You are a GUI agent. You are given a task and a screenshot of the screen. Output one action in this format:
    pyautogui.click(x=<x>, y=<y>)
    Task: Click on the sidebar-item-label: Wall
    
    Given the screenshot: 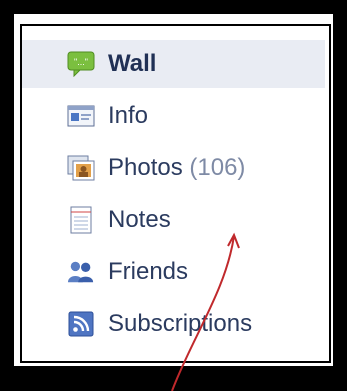 What is the action you would take?
    pyautogui.click(x=132, y=63)
    